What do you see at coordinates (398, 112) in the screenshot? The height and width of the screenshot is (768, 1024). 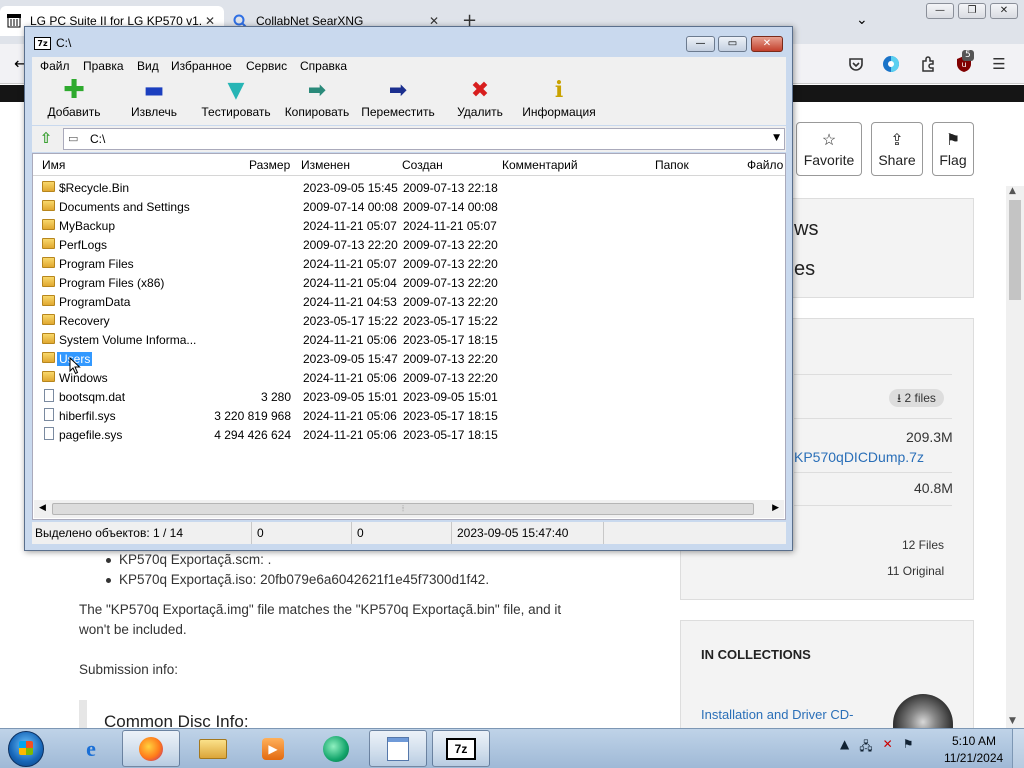 I see `toolbar-label: Переместить` at bounding box center [398, 112].